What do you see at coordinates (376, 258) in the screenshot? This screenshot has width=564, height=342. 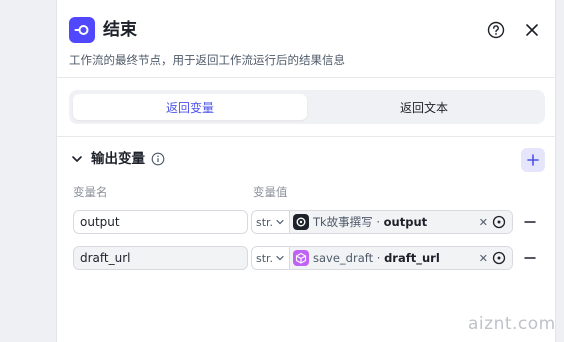 I see `reference-label: save_draft · draft_url` at bounding box center [376, 258].